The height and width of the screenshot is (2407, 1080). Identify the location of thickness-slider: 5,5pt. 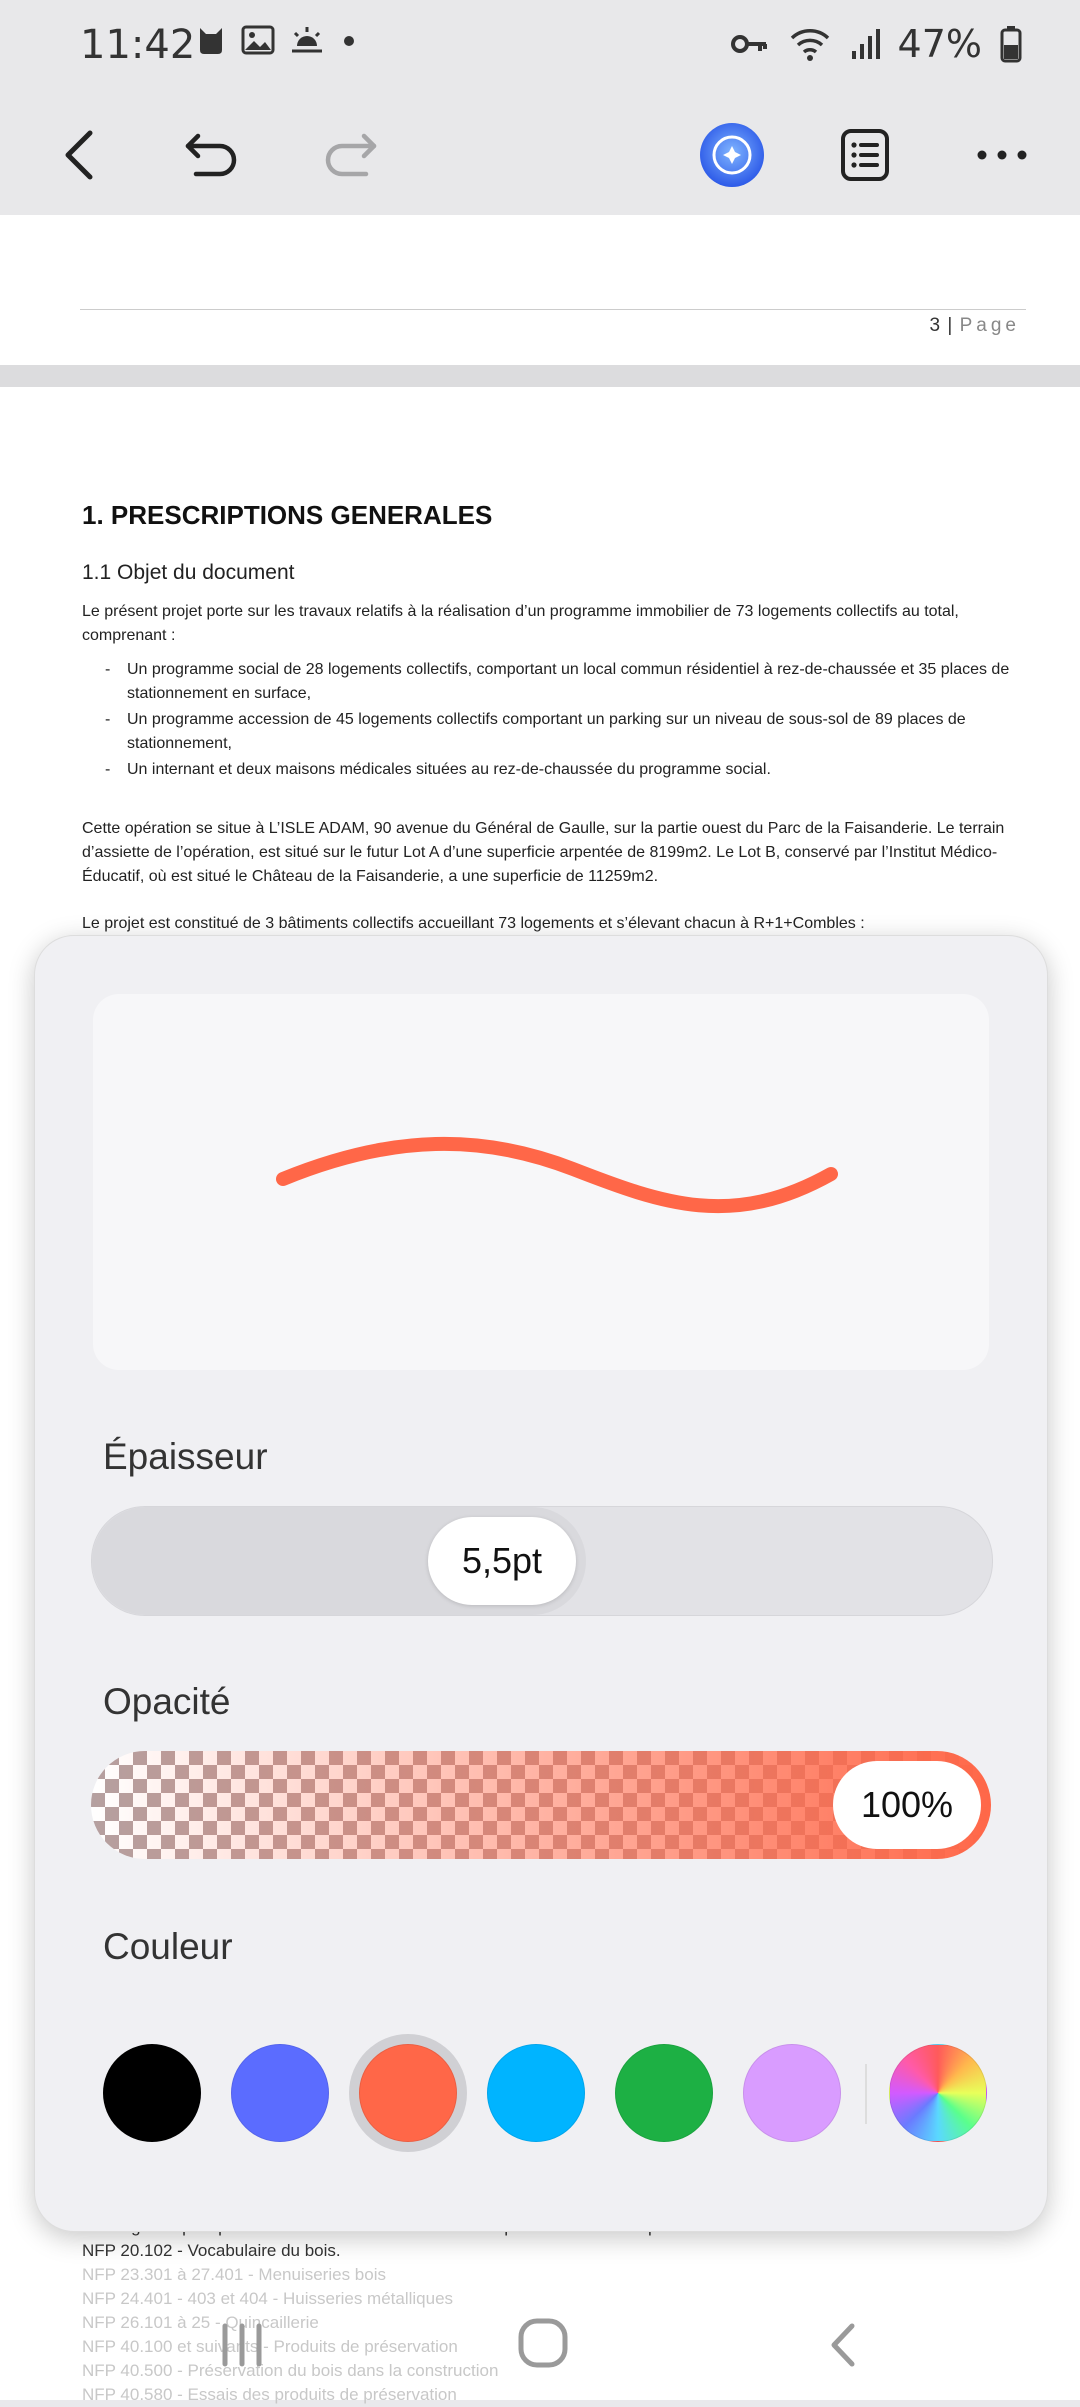
(542, 1561).